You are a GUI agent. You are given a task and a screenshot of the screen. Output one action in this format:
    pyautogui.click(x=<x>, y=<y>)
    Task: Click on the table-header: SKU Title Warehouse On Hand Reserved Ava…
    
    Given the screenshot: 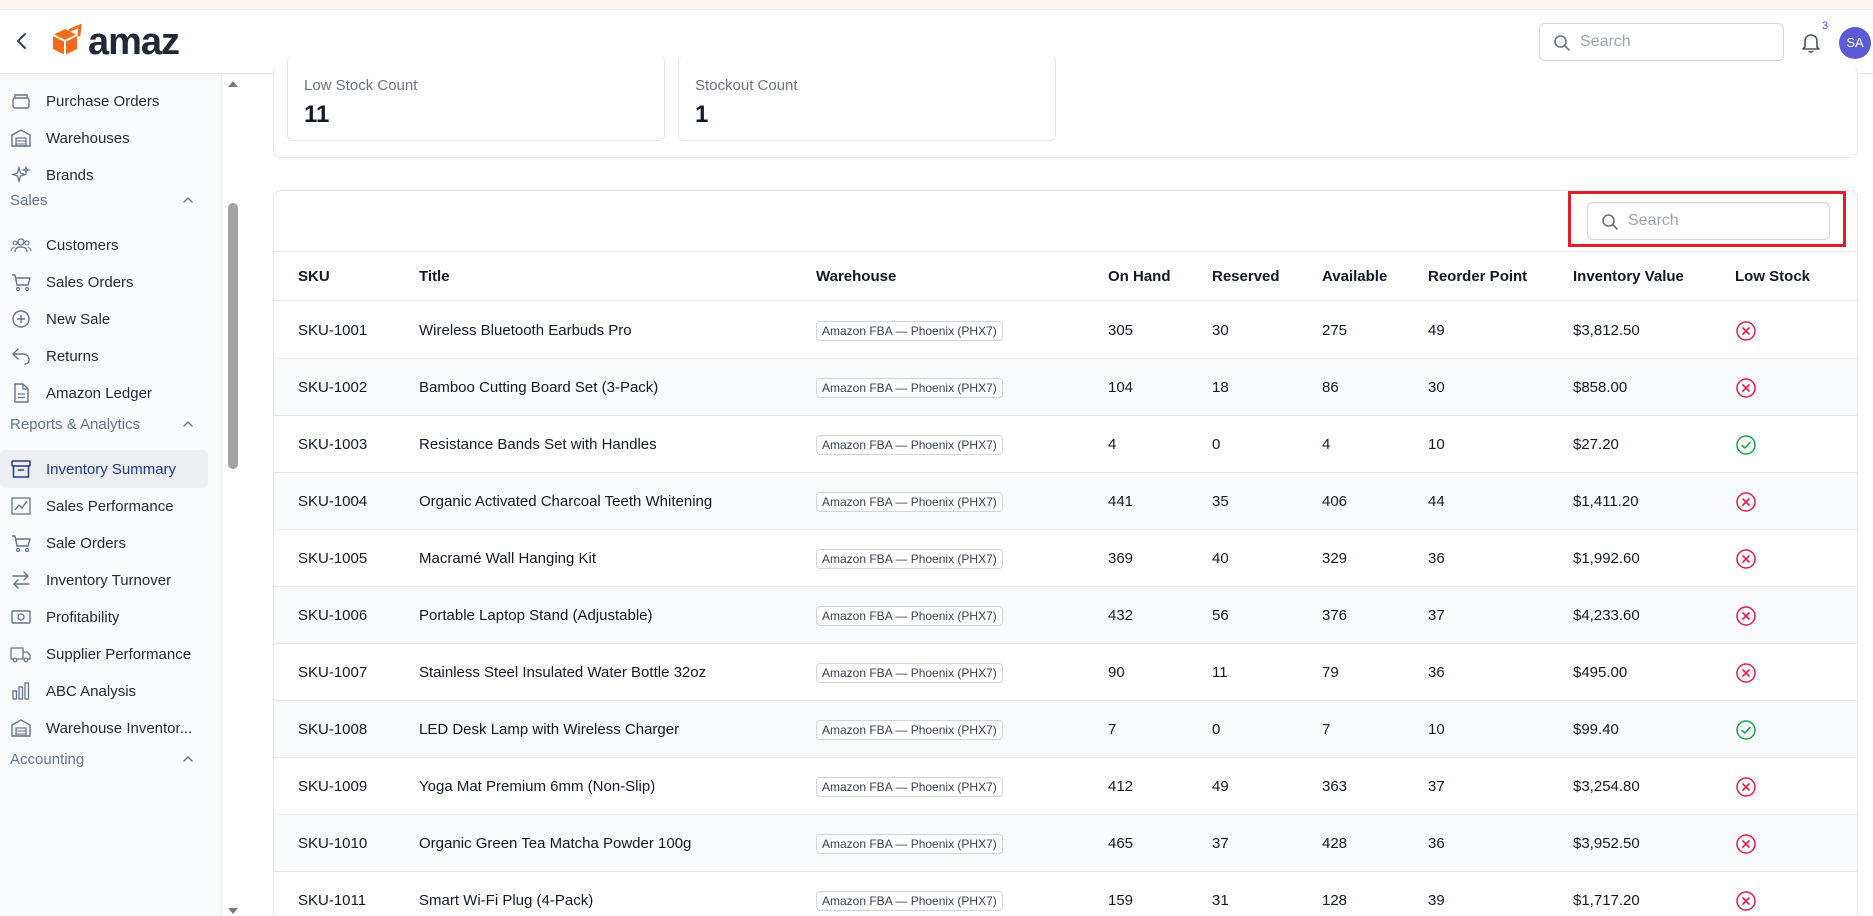 What is the action you would take?
    pyautogui.click(x=1065, y=276)
    